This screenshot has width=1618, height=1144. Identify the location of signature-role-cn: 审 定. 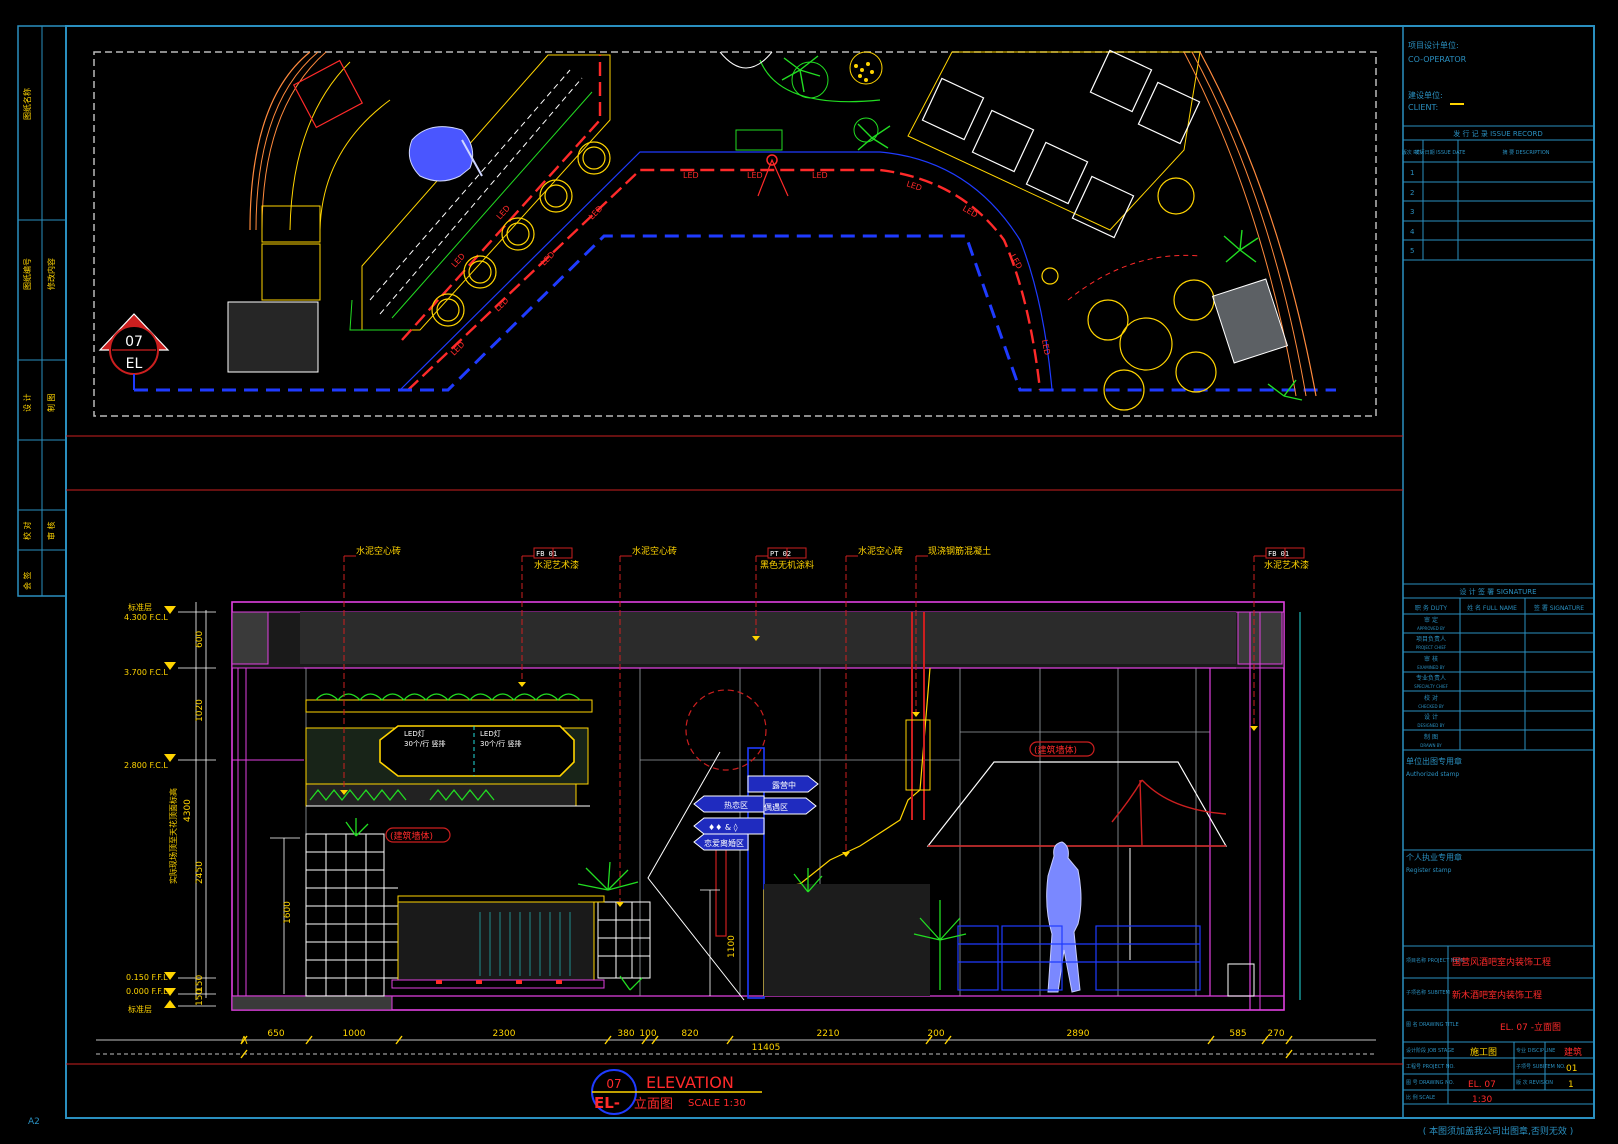
(1431, 620).